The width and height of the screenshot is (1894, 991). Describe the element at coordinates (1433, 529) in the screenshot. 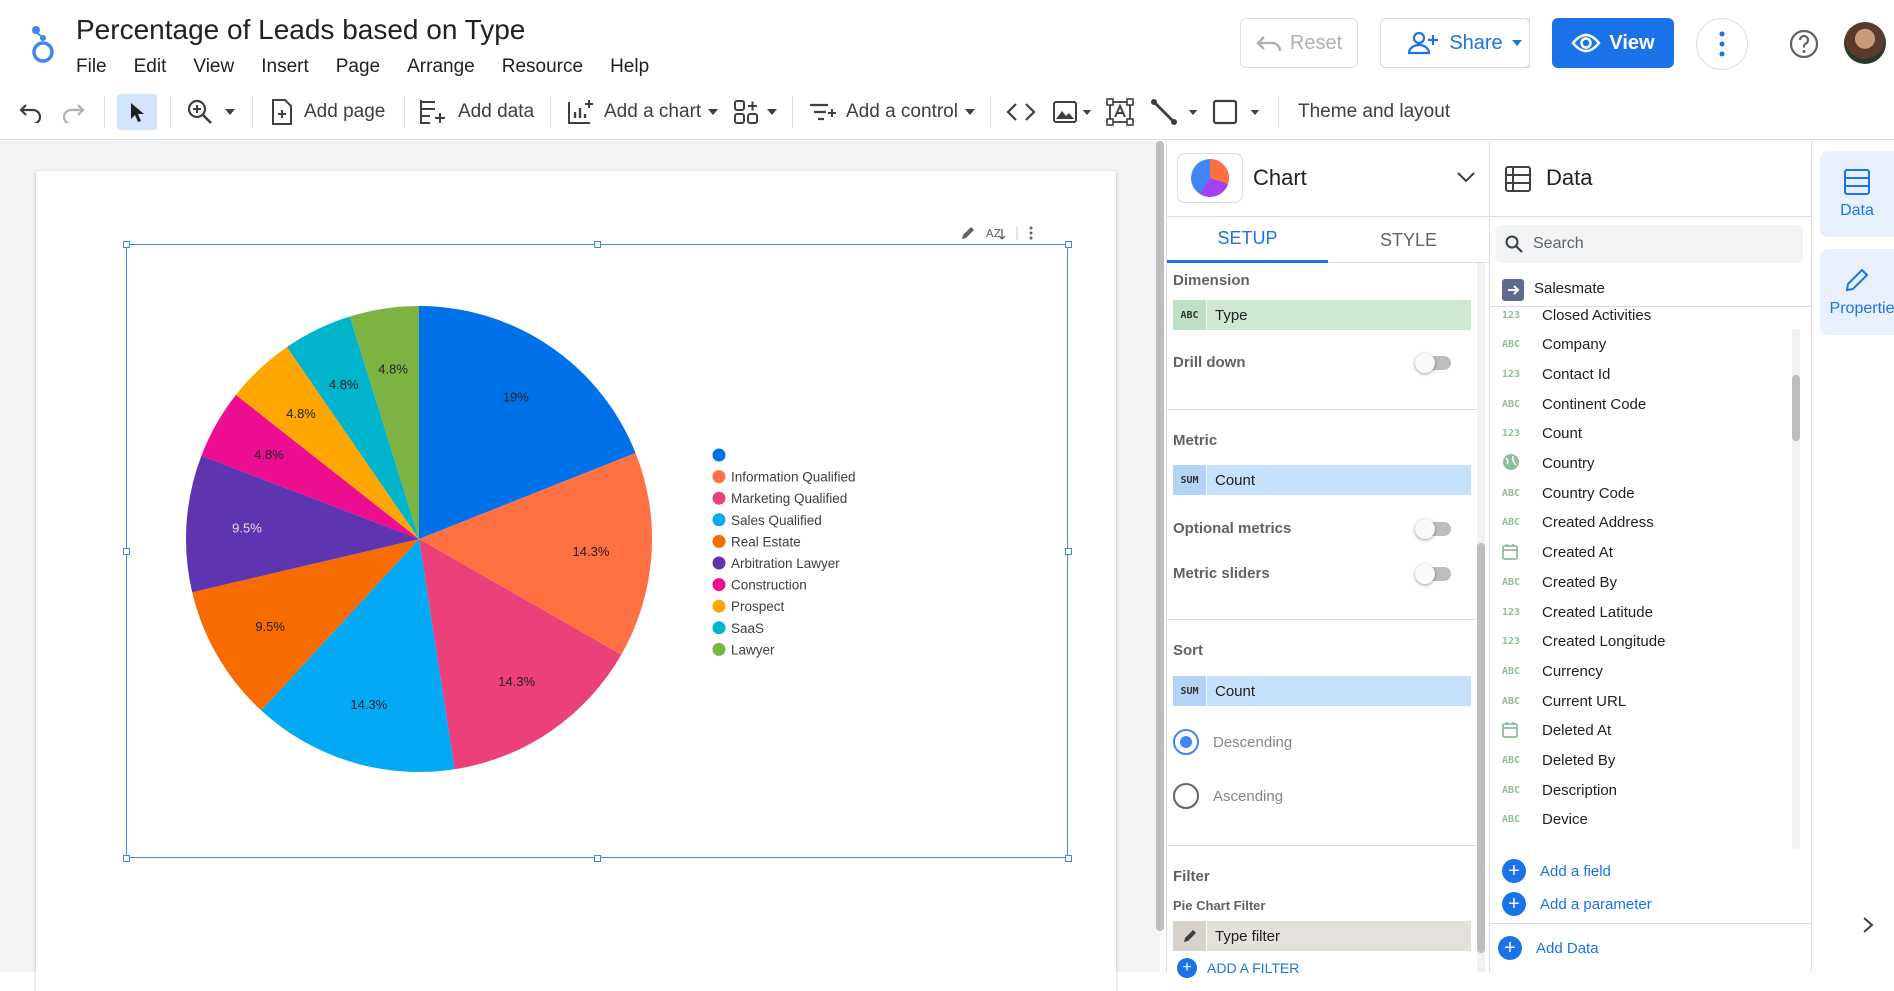

I see `optional-metrics-toggle` at that location.